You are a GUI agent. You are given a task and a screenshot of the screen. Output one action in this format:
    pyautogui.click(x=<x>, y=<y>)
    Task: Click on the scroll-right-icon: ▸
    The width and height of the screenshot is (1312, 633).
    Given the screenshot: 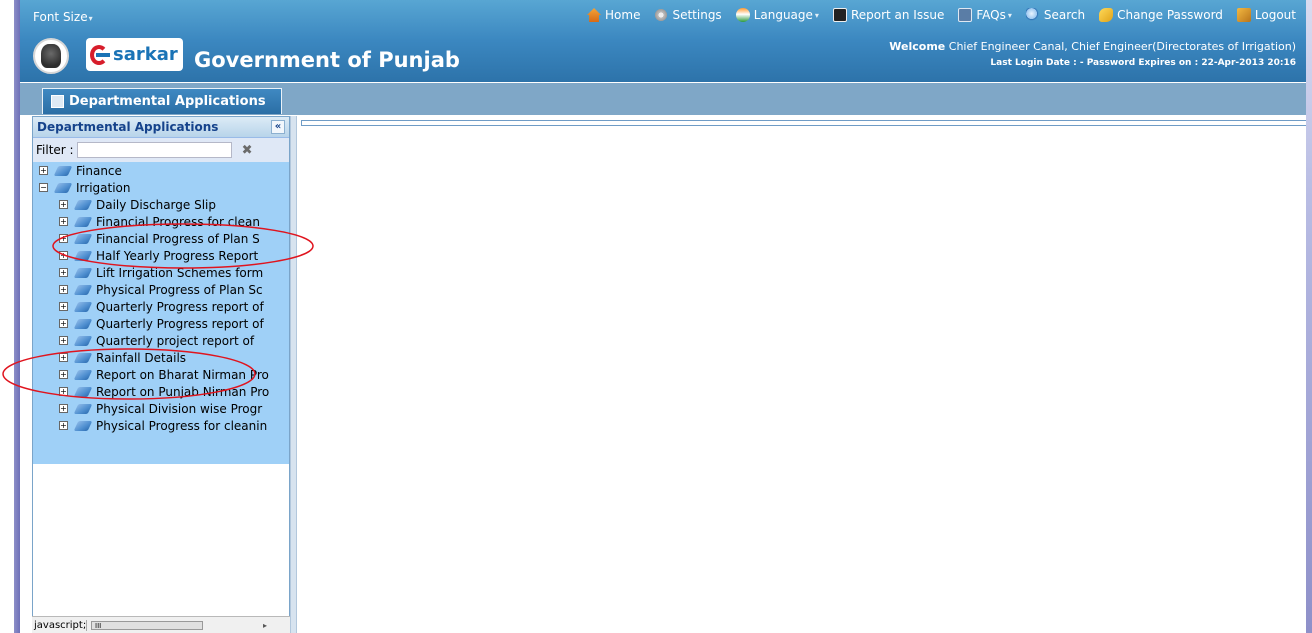 What is the action you would take?
    pyautogui.click(x=265, y=625)
    